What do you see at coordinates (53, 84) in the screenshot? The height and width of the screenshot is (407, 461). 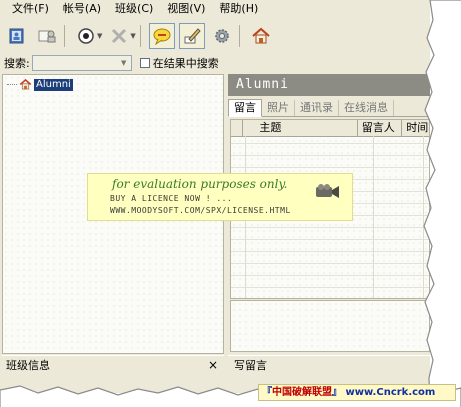 I see `tree-item-label: Alumni` at bounding box center [53, 84].